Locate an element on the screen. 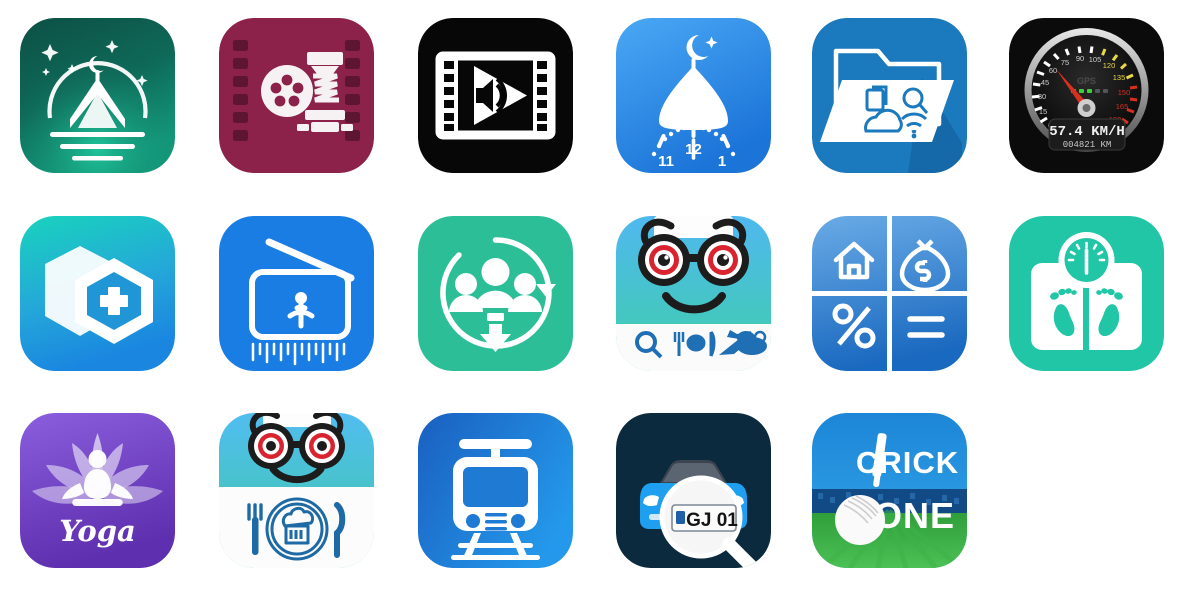 This screenshot has height=589, width=1200. app-icon-loan-calculator is located at coordinates (889, 293).